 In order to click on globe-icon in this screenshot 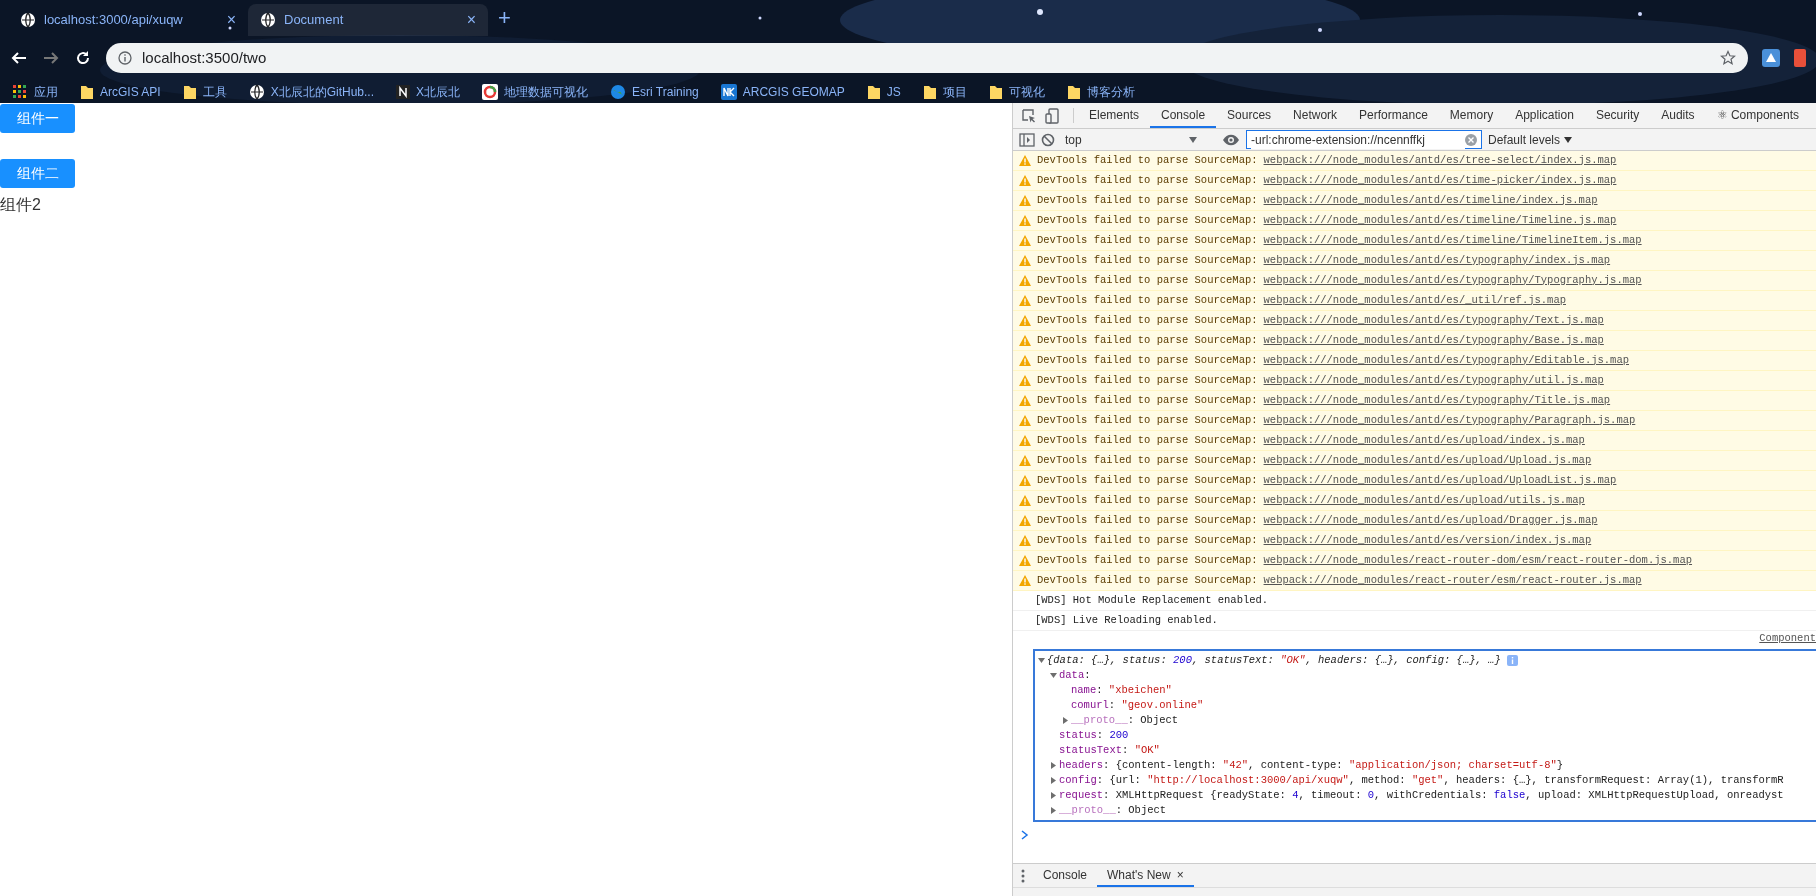, I will do `click(268, 20)`.